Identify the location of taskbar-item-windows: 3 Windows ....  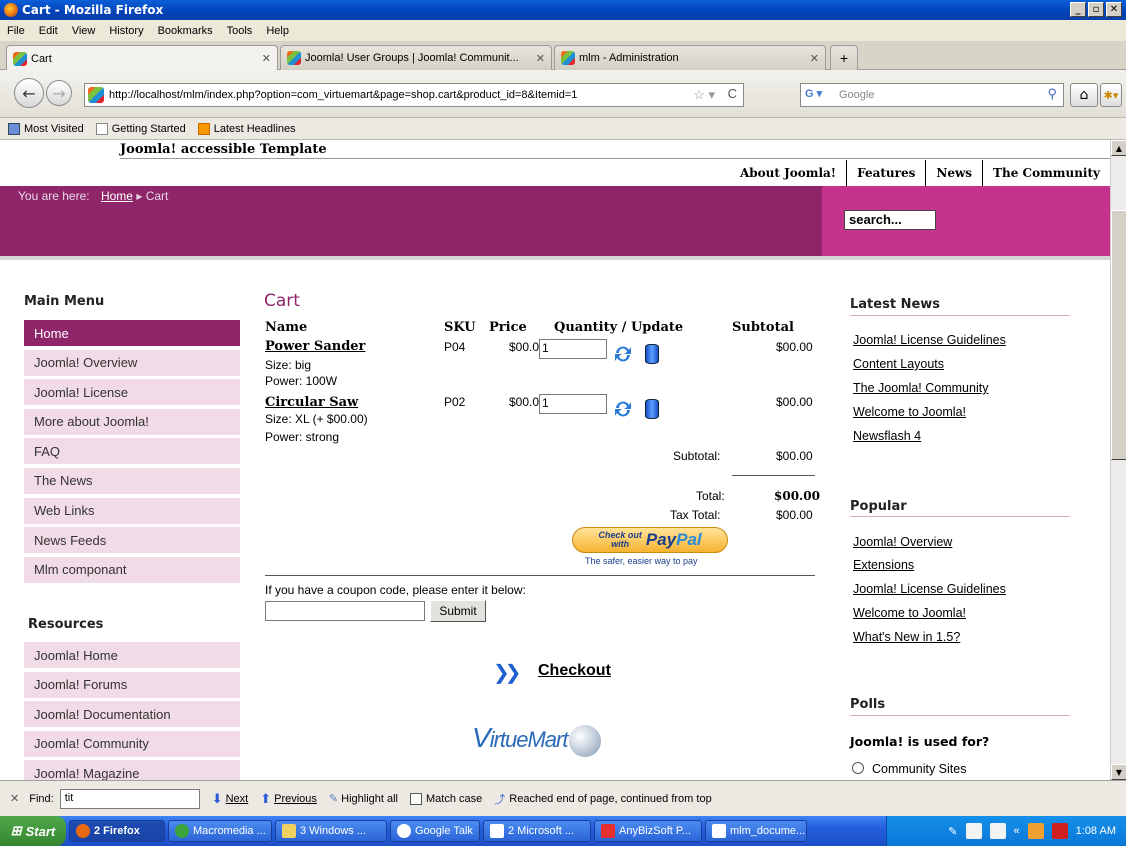
(331, 831).